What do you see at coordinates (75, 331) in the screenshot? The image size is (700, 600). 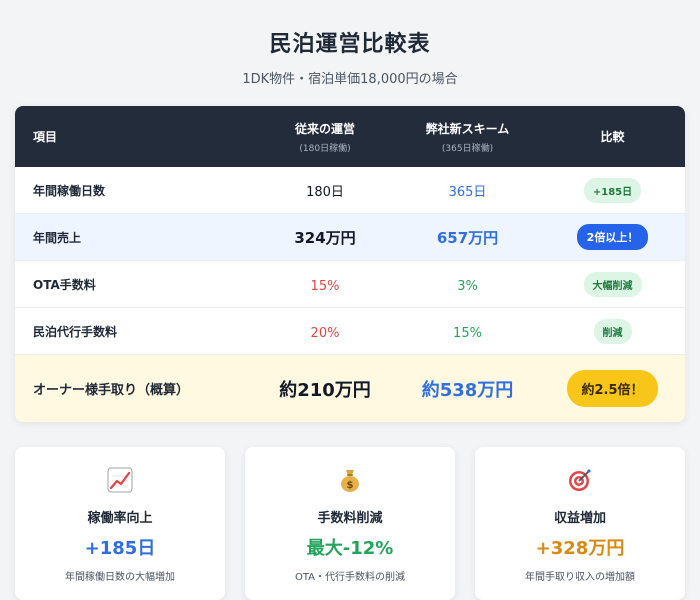 I see `row-item-label: 民泊代行手数料` at bounding box center [75, 331].